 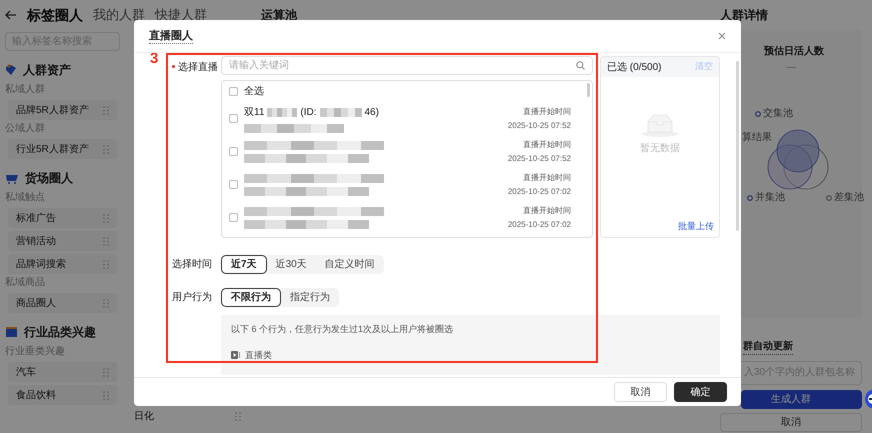 What do you see at coordinates (634, 67) in the screenshot?
I see `selected-count: 已选 (0/500)` at bounding box center [634, 67].